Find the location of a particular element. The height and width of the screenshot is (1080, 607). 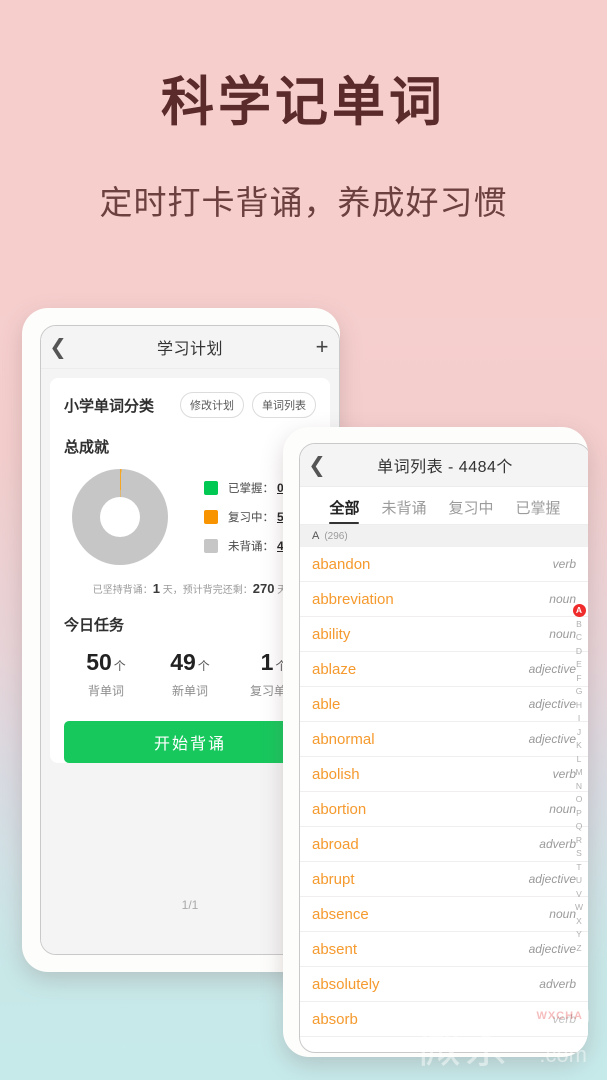

word-text: abbreviation is located at coordinates (353, 599).